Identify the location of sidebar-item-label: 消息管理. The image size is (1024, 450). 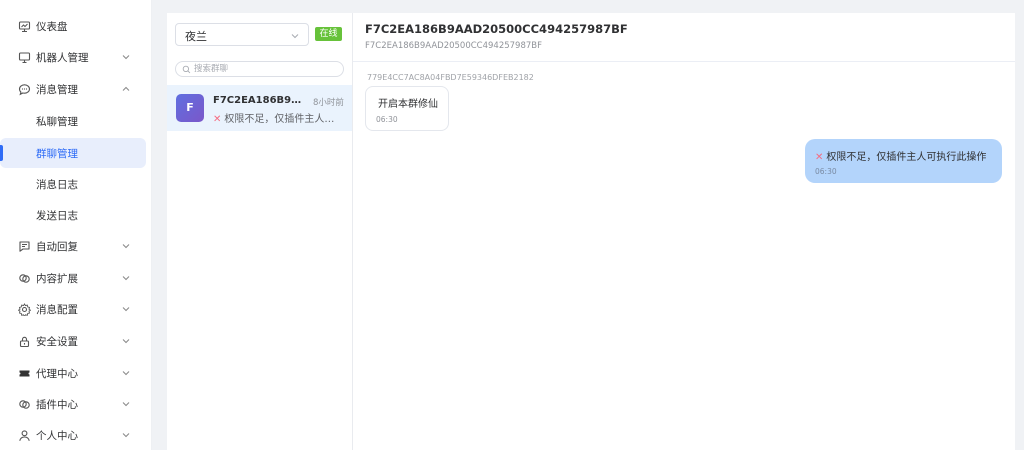
(57, 90).